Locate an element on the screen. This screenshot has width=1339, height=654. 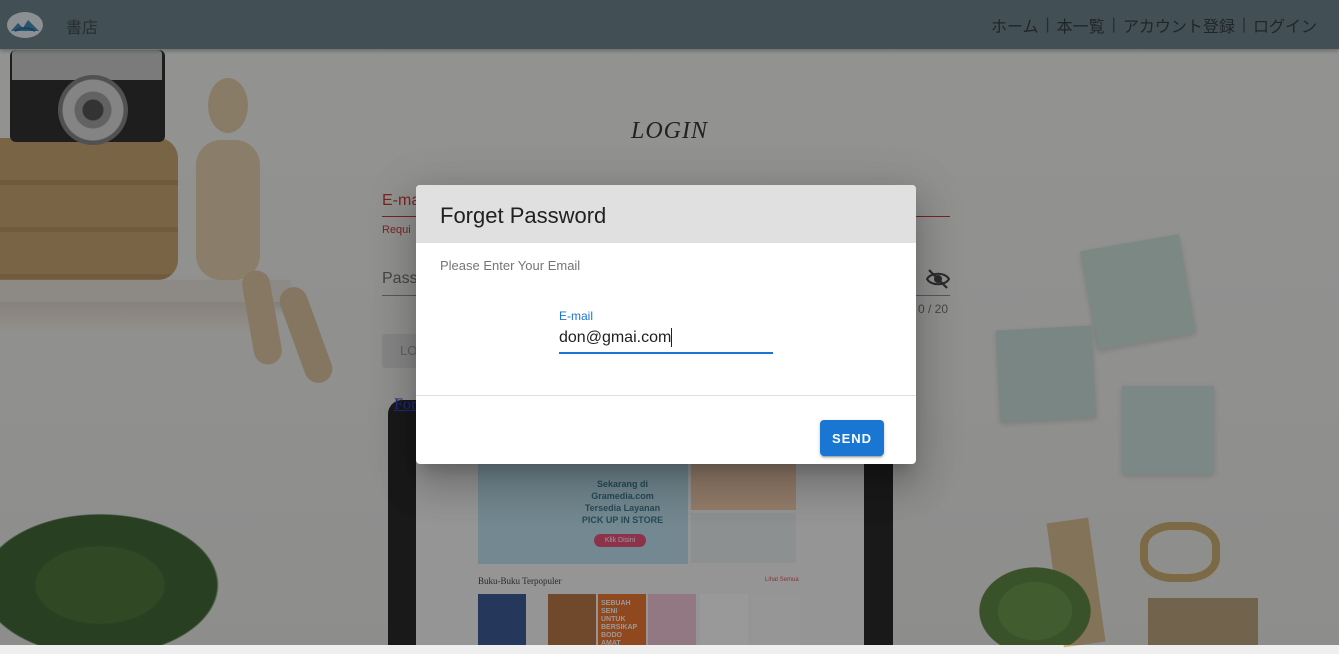
dialog-subtitle: Please Enter Your Email is located at coordinates (510, 265).